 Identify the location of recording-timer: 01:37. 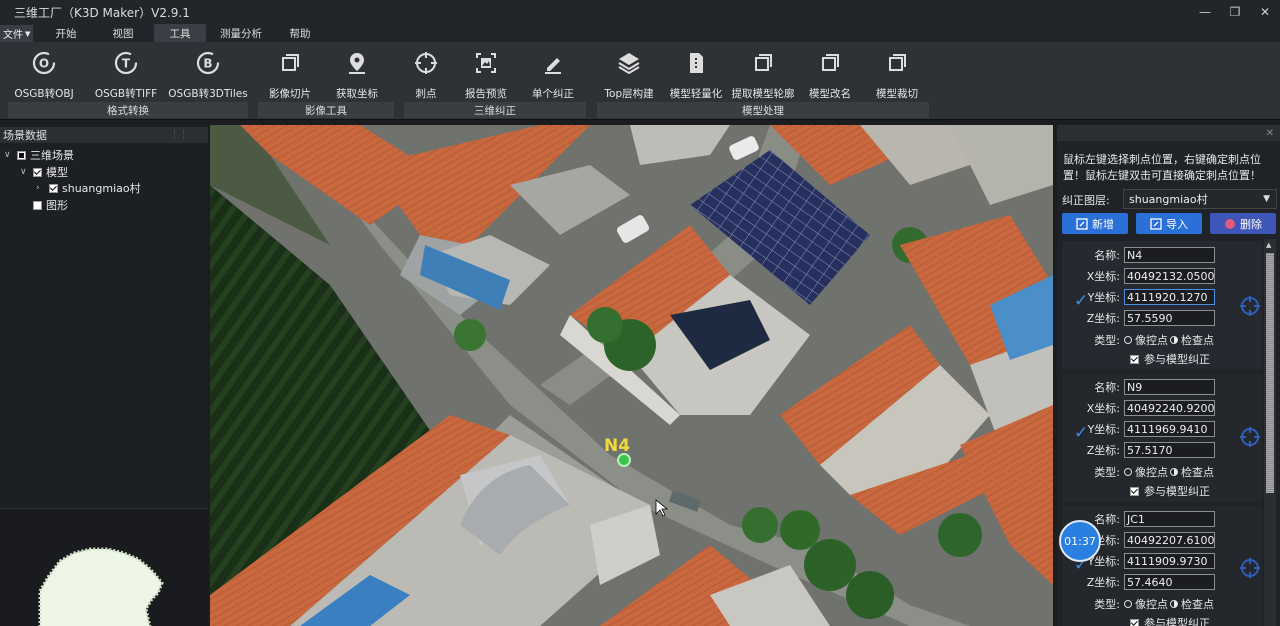
(1080, 541).